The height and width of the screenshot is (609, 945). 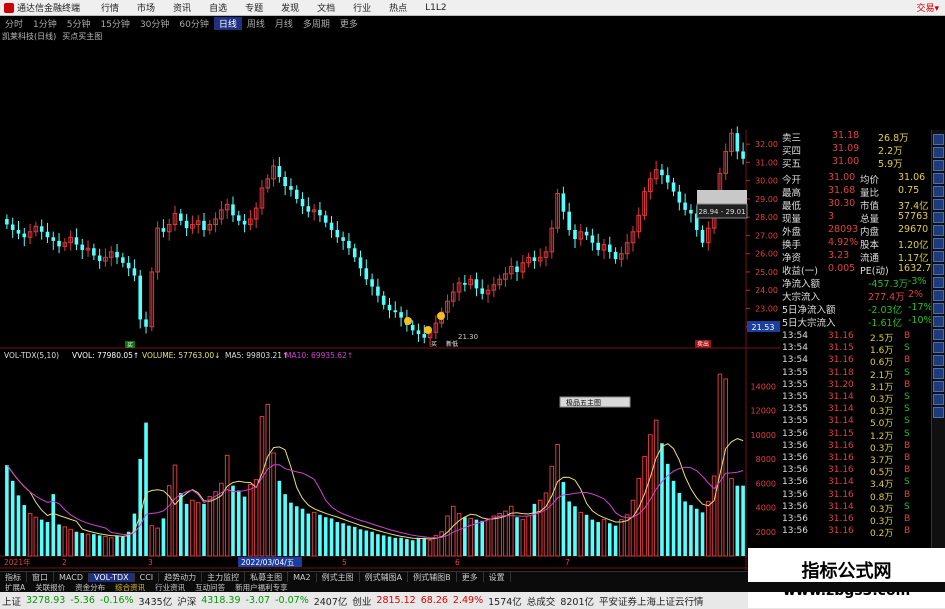 I want to click on tick-row: 13:54 31.16 0.6万 B, so click(x=855, y=361).